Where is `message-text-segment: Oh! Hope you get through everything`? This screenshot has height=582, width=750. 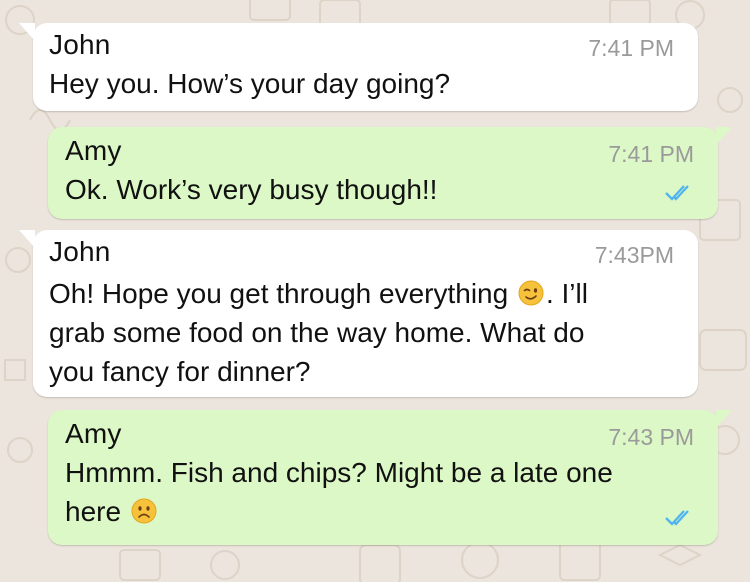 message-text-segment: Oh! Hope you get through everything is located at coordinates (279, 293).